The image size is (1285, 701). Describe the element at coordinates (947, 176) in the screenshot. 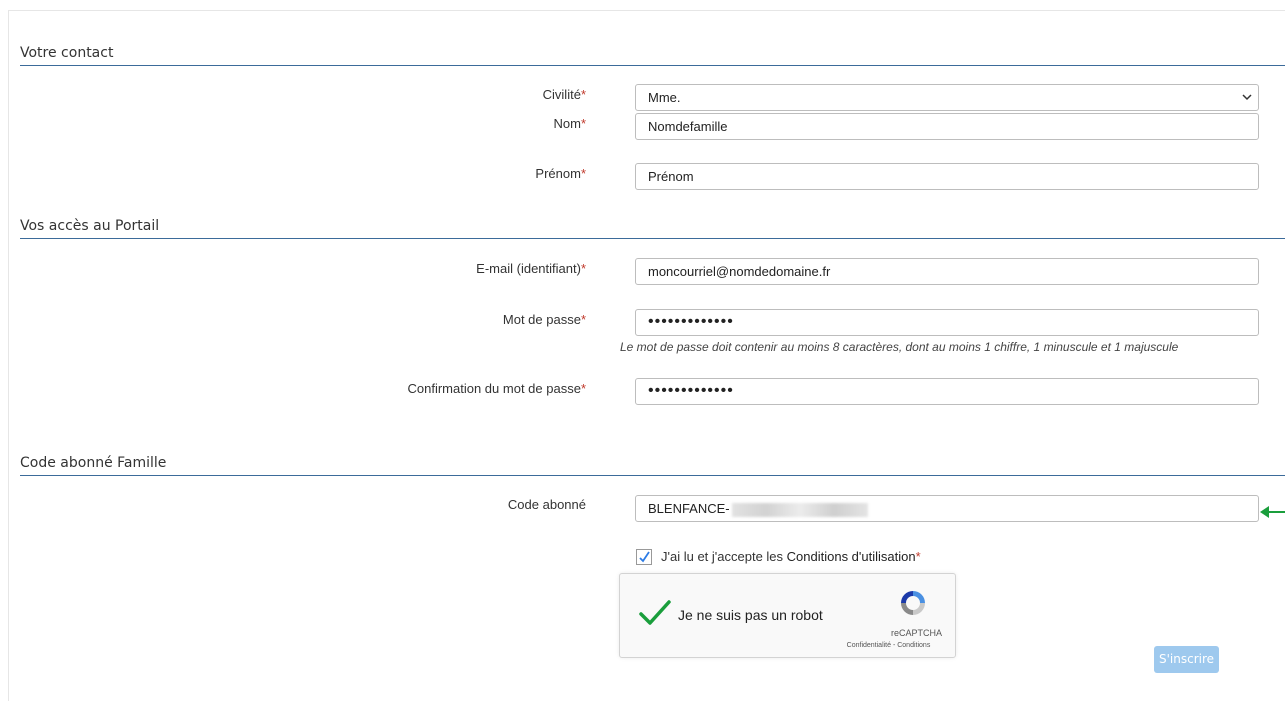

I see `prenom-input: Prénom` at that location.